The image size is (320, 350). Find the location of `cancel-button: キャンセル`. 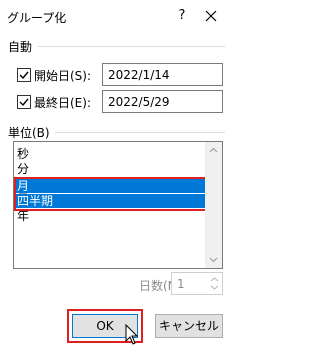

cancel-button: キャンセル is located at coordinates (189, 326).